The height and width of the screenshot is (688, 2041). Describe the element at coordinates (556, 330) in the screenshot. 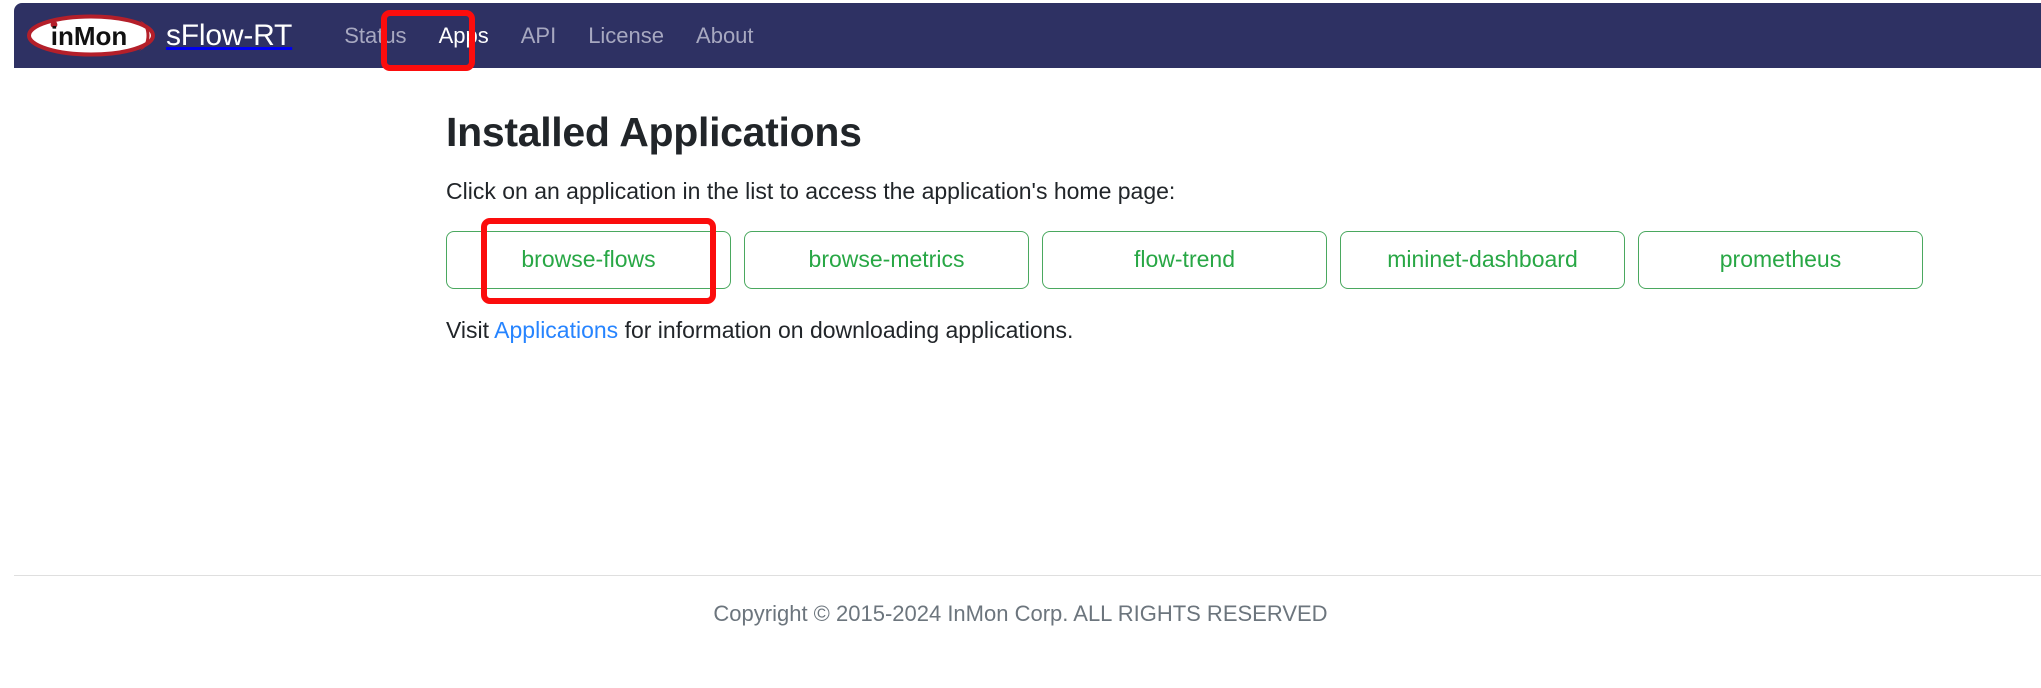

I see `applications-link: Applications` at that location.